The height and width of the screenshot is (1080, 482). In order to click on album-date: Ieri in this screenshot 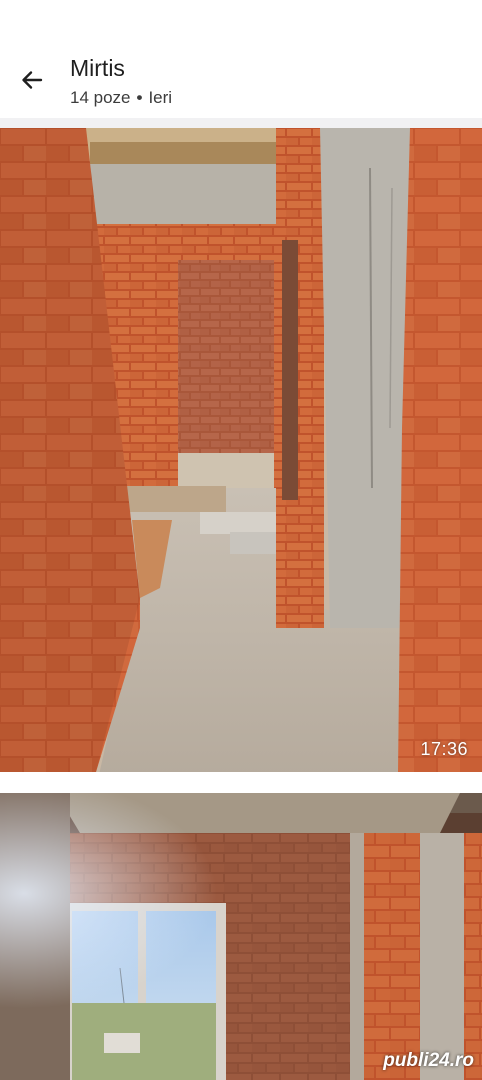, I will do `click(160, 97)`.